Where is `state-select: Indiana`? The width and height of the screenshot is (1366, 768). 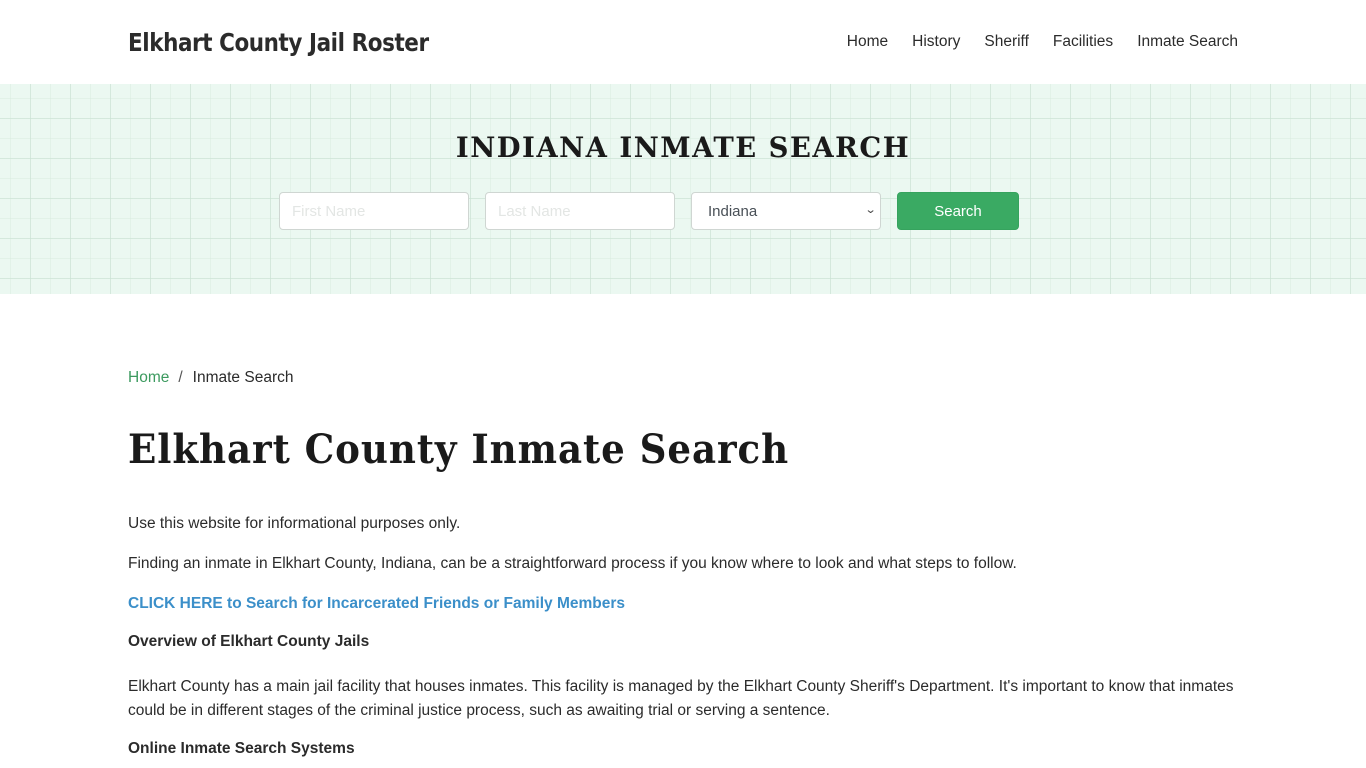
state-select: Indiana is located at coordinates (786, 211).